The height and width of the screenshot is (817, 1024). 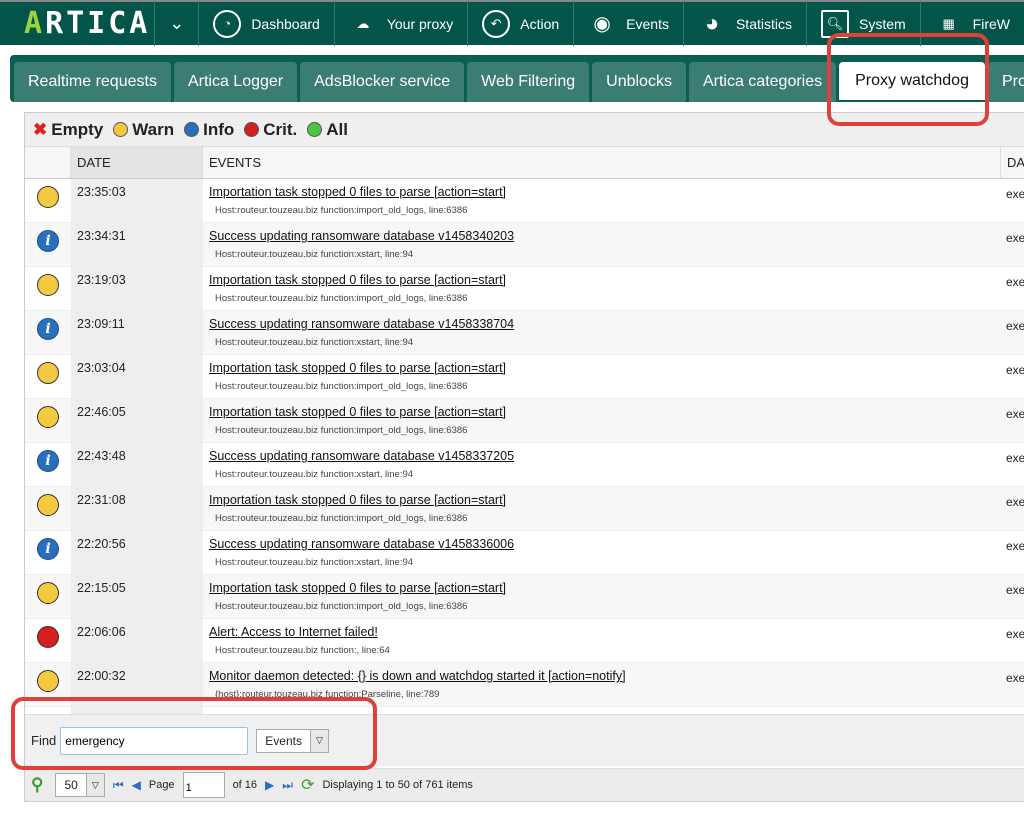 I want to click on col-date: DATE, so click(x=137, y=162).